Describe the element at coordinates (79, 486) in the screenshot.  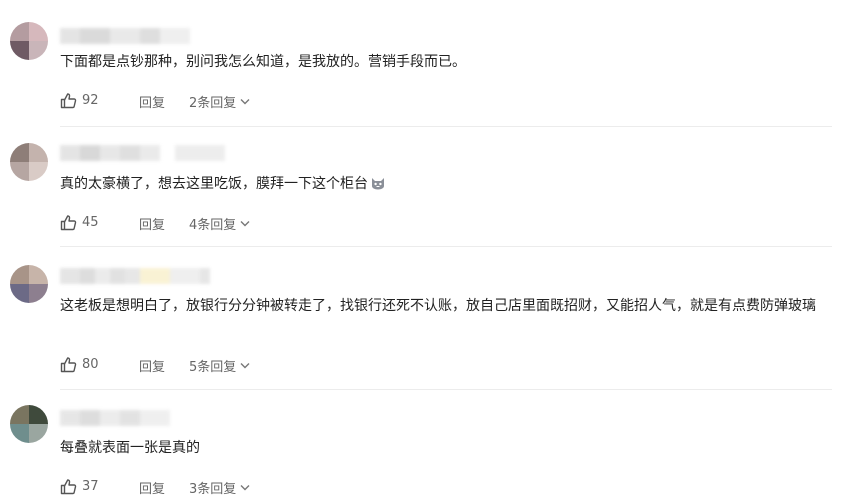
I see `like-button: 37` at that location.